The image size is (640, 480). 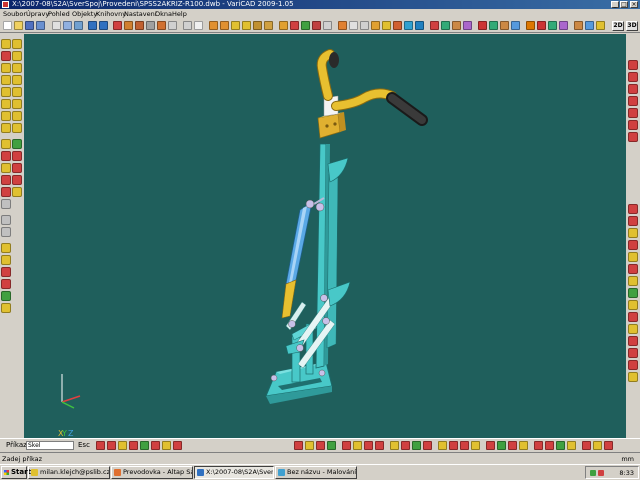 I want to click on nut-icon, so click(x=6, y=284).